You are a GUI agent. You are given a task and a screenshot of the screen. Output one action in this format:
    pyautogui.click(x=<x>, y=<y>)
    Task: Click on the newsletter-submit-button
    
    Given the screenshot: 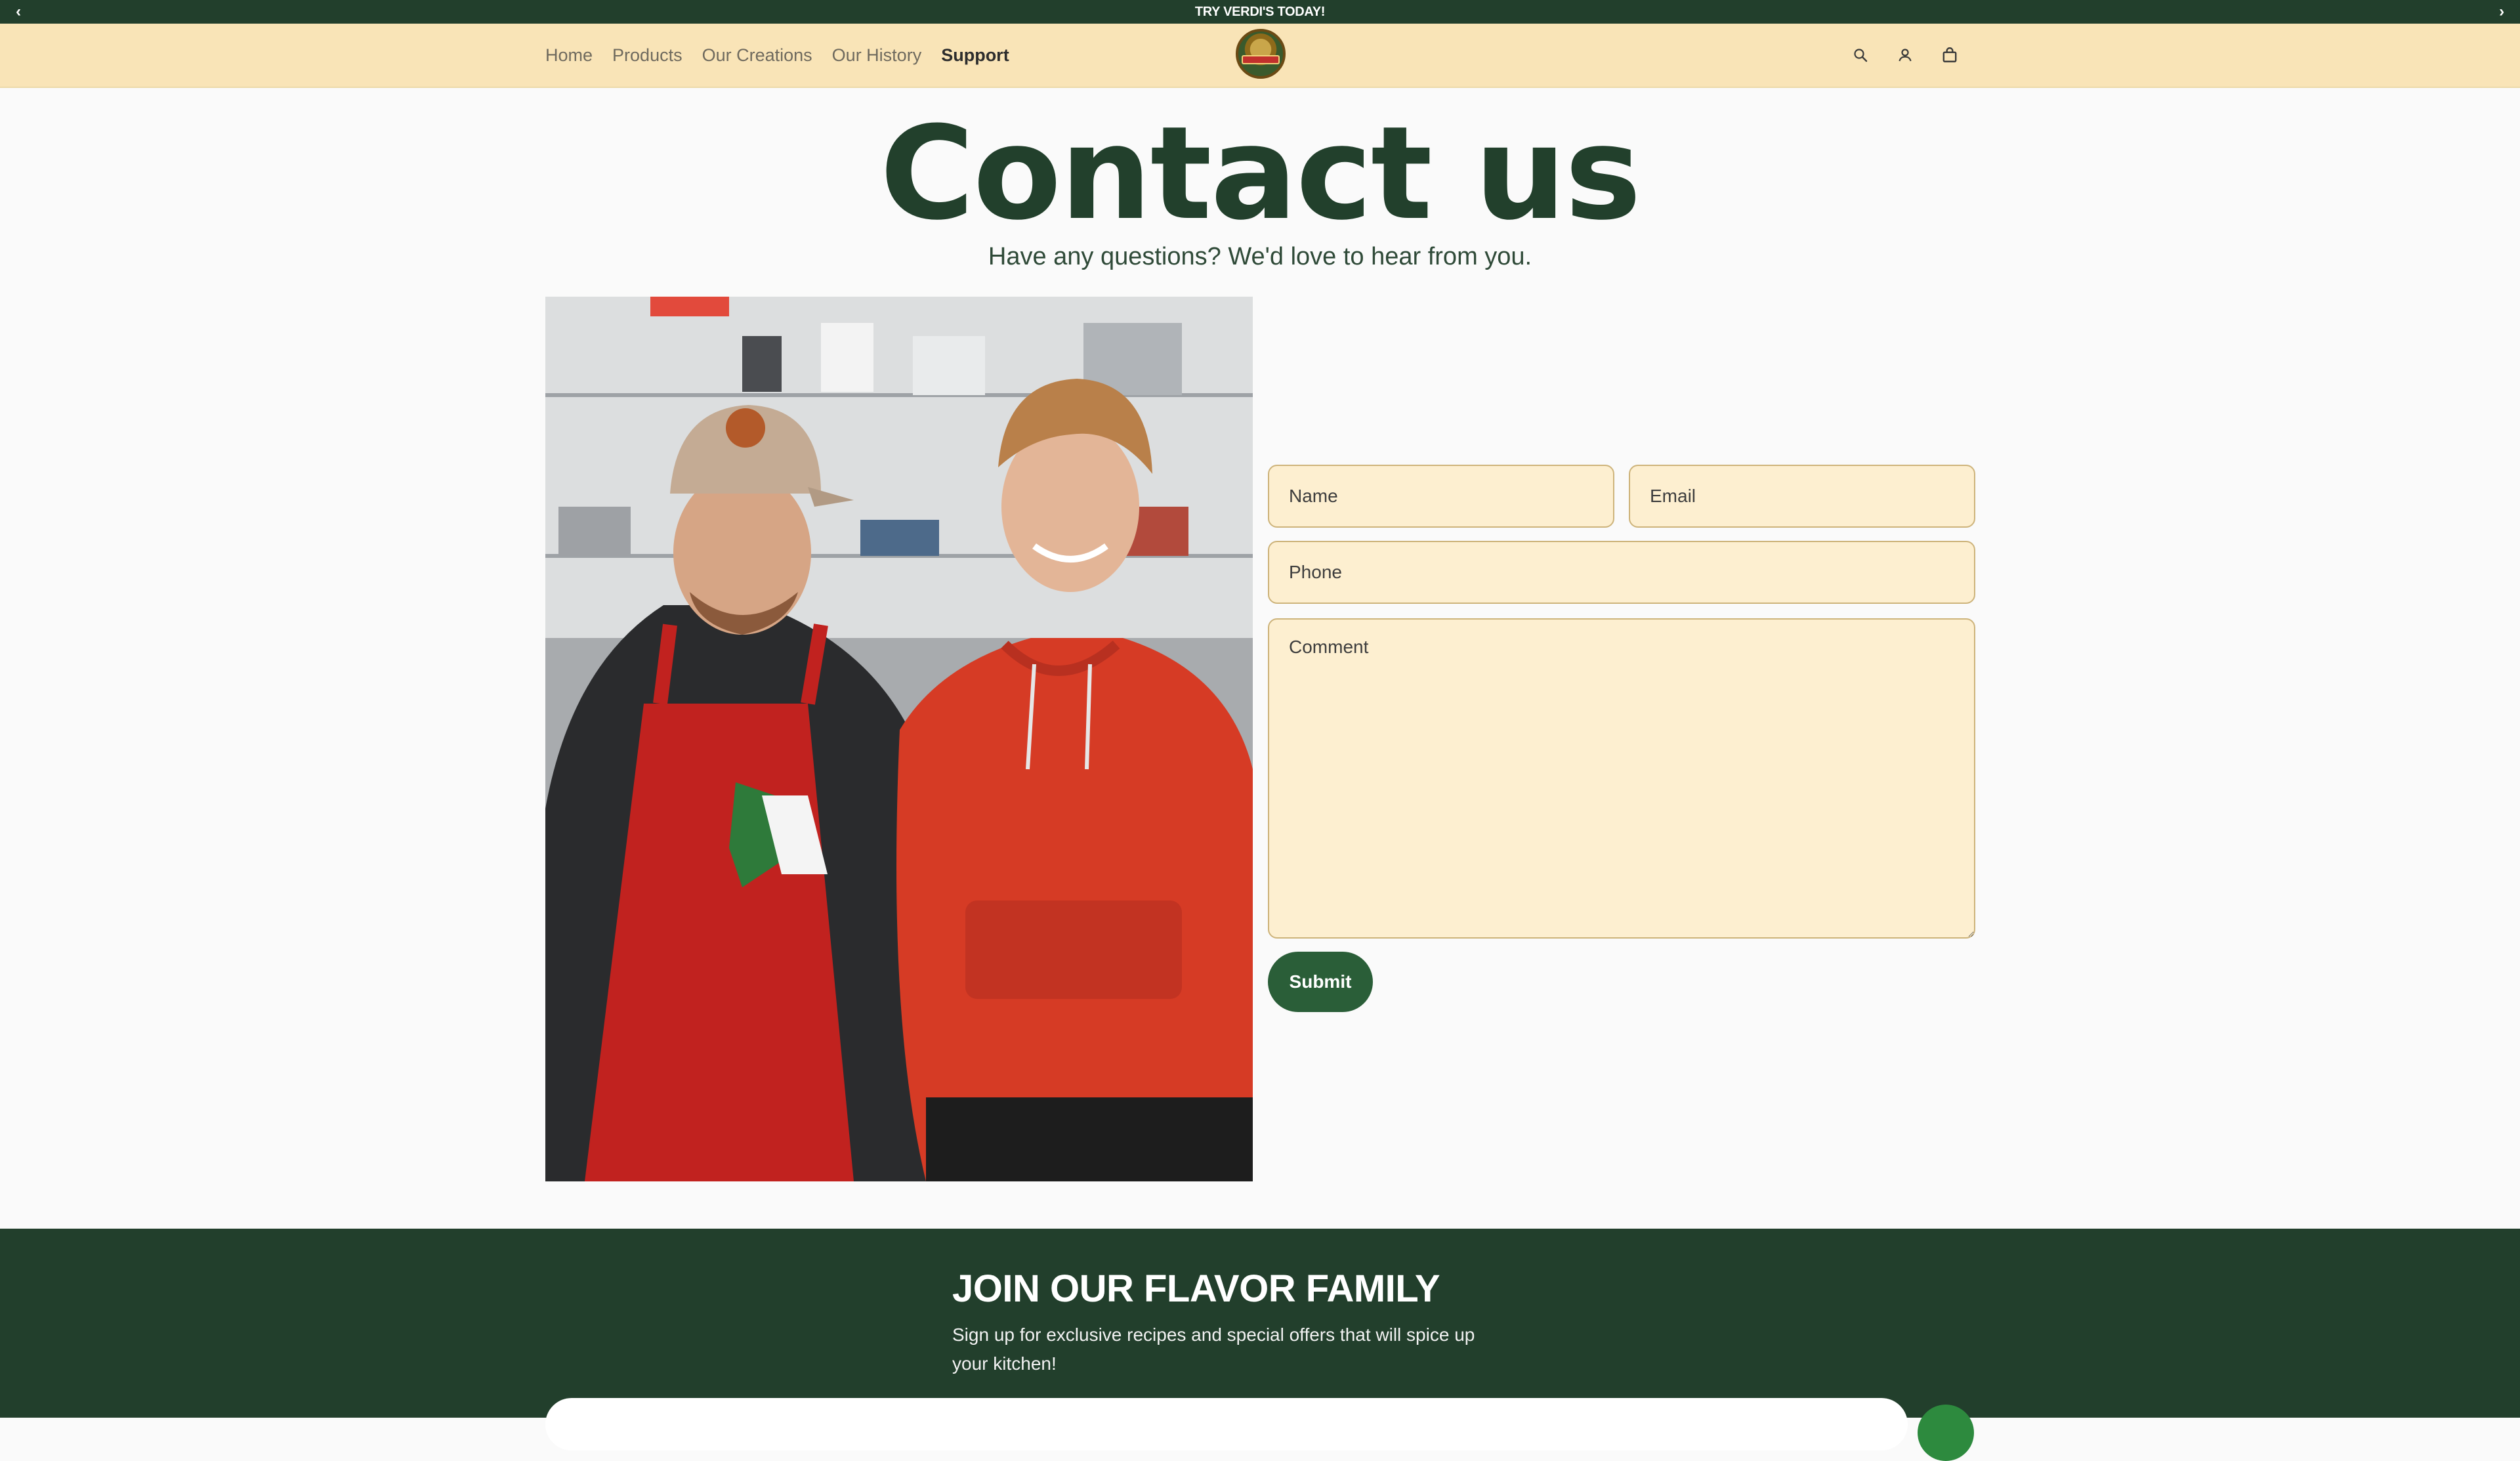 What is the action you would take?
    pyautogui.click(x=1946, y=1433)
    